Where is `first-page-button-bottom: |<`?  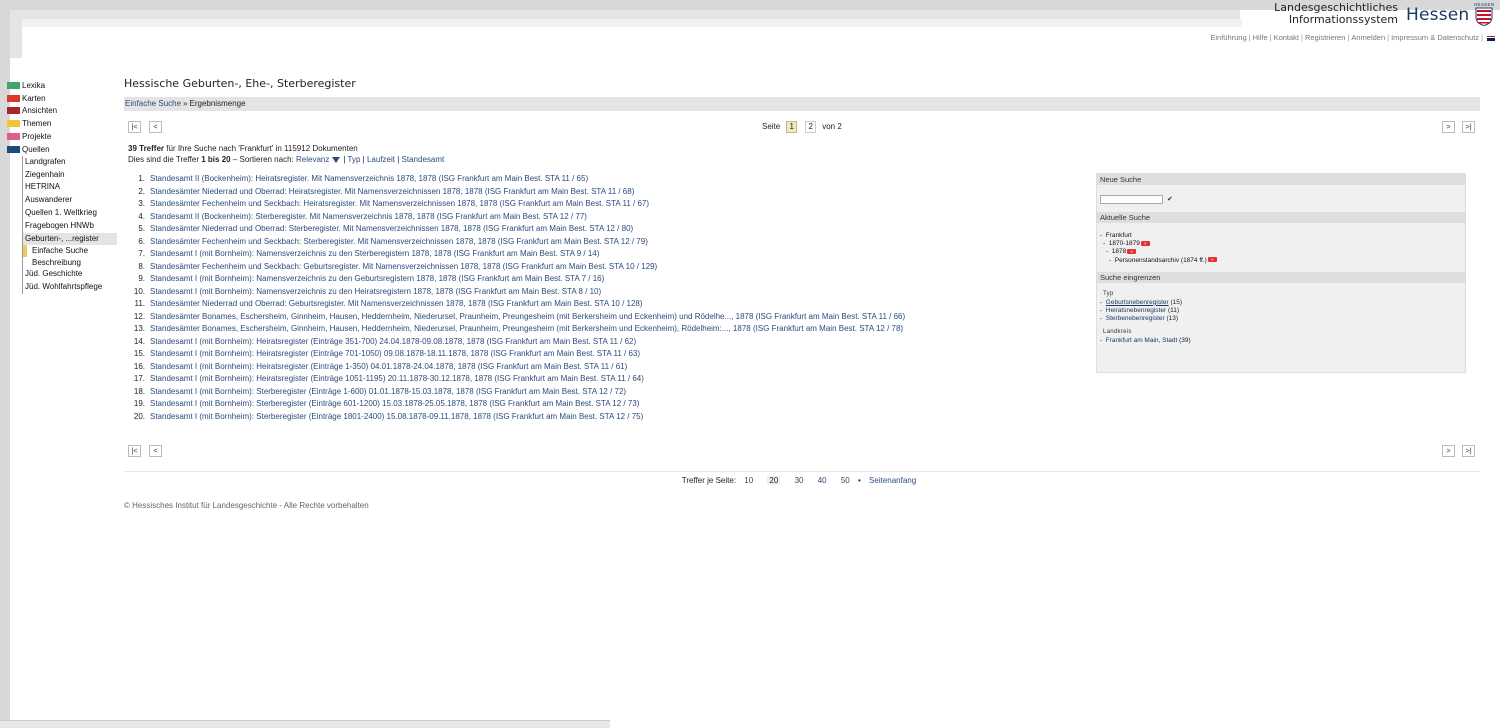
first-page-button-bottom: |< is located at coordinates (134, 451).